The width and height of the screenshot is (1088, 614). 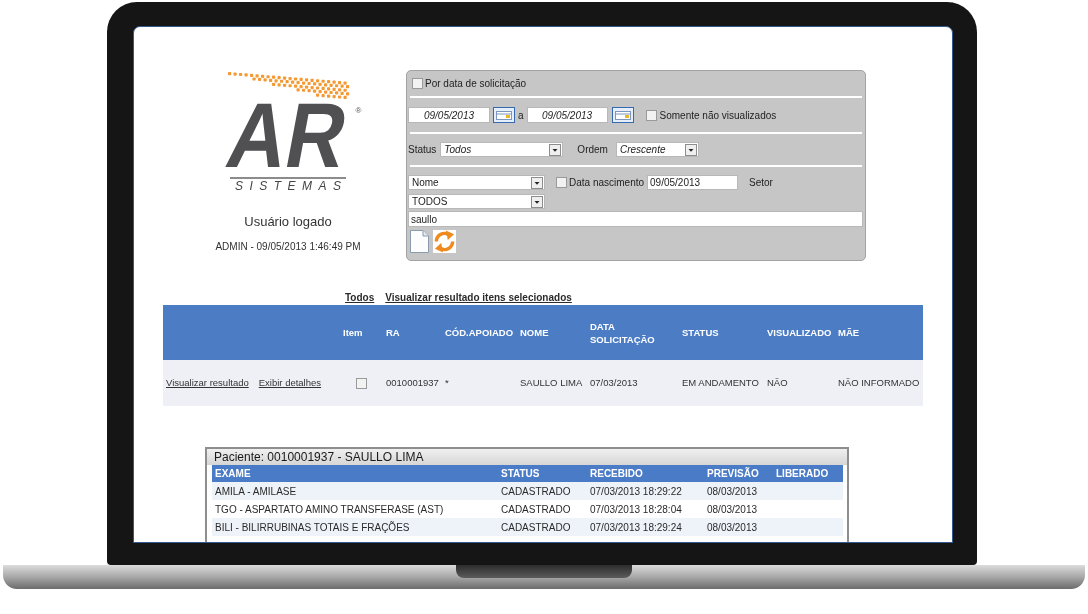 What do you see at coordinates (447, 382) in the screenshot?
I see `table-cell-text: *` at bounding box center [447, 382].